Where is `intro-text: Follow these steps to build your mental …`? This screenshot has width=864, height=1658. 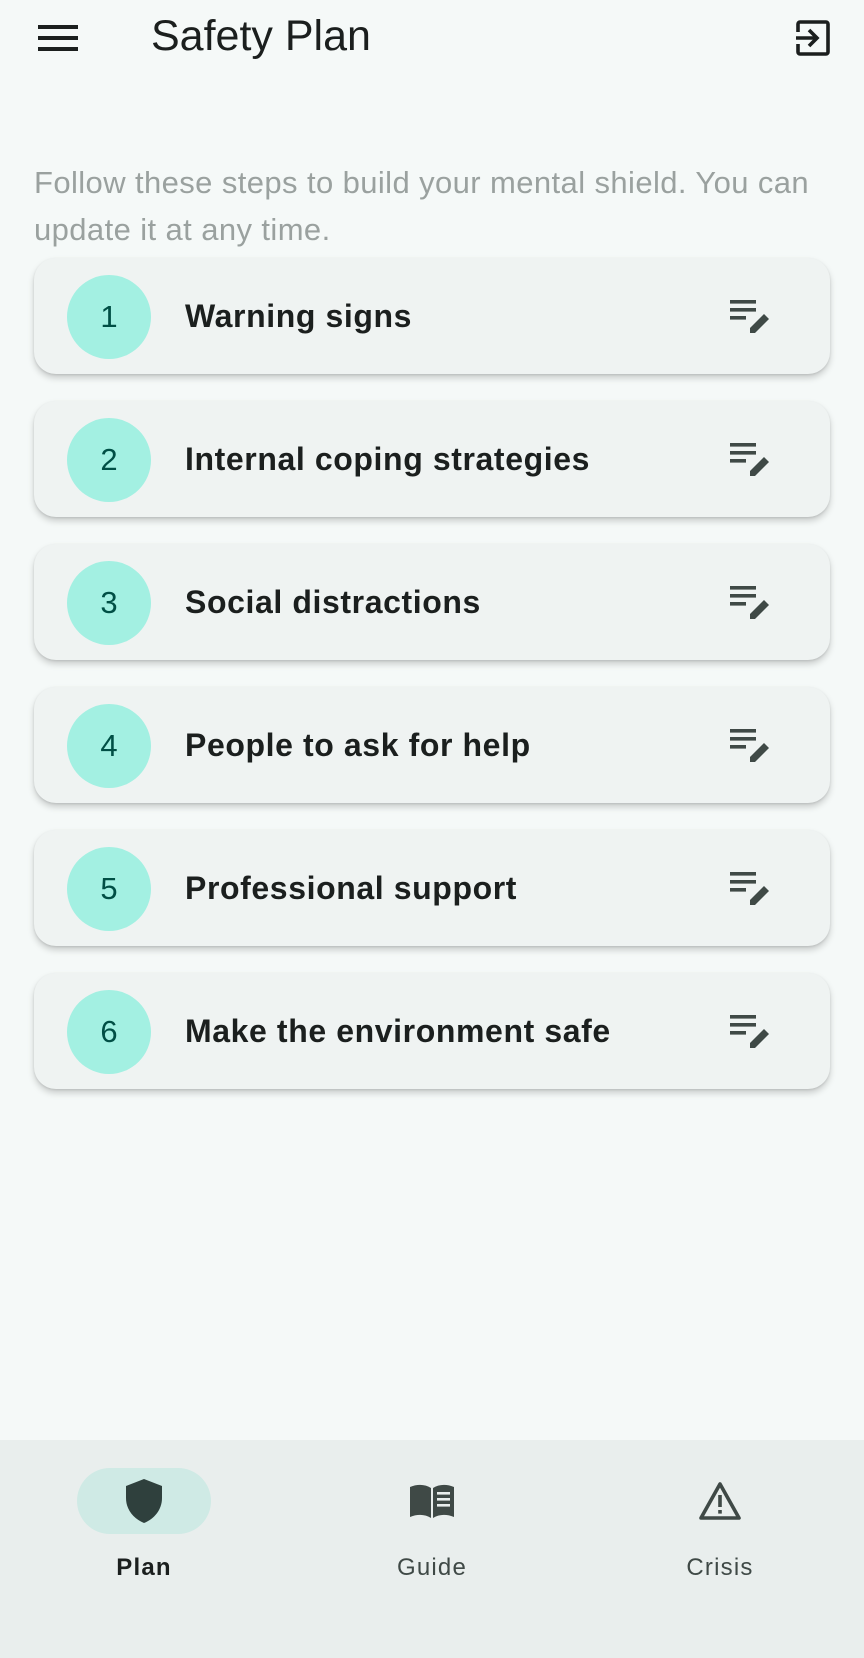
intro-text: Follow these steps to build your mental … is located at coordinates (422, 206).